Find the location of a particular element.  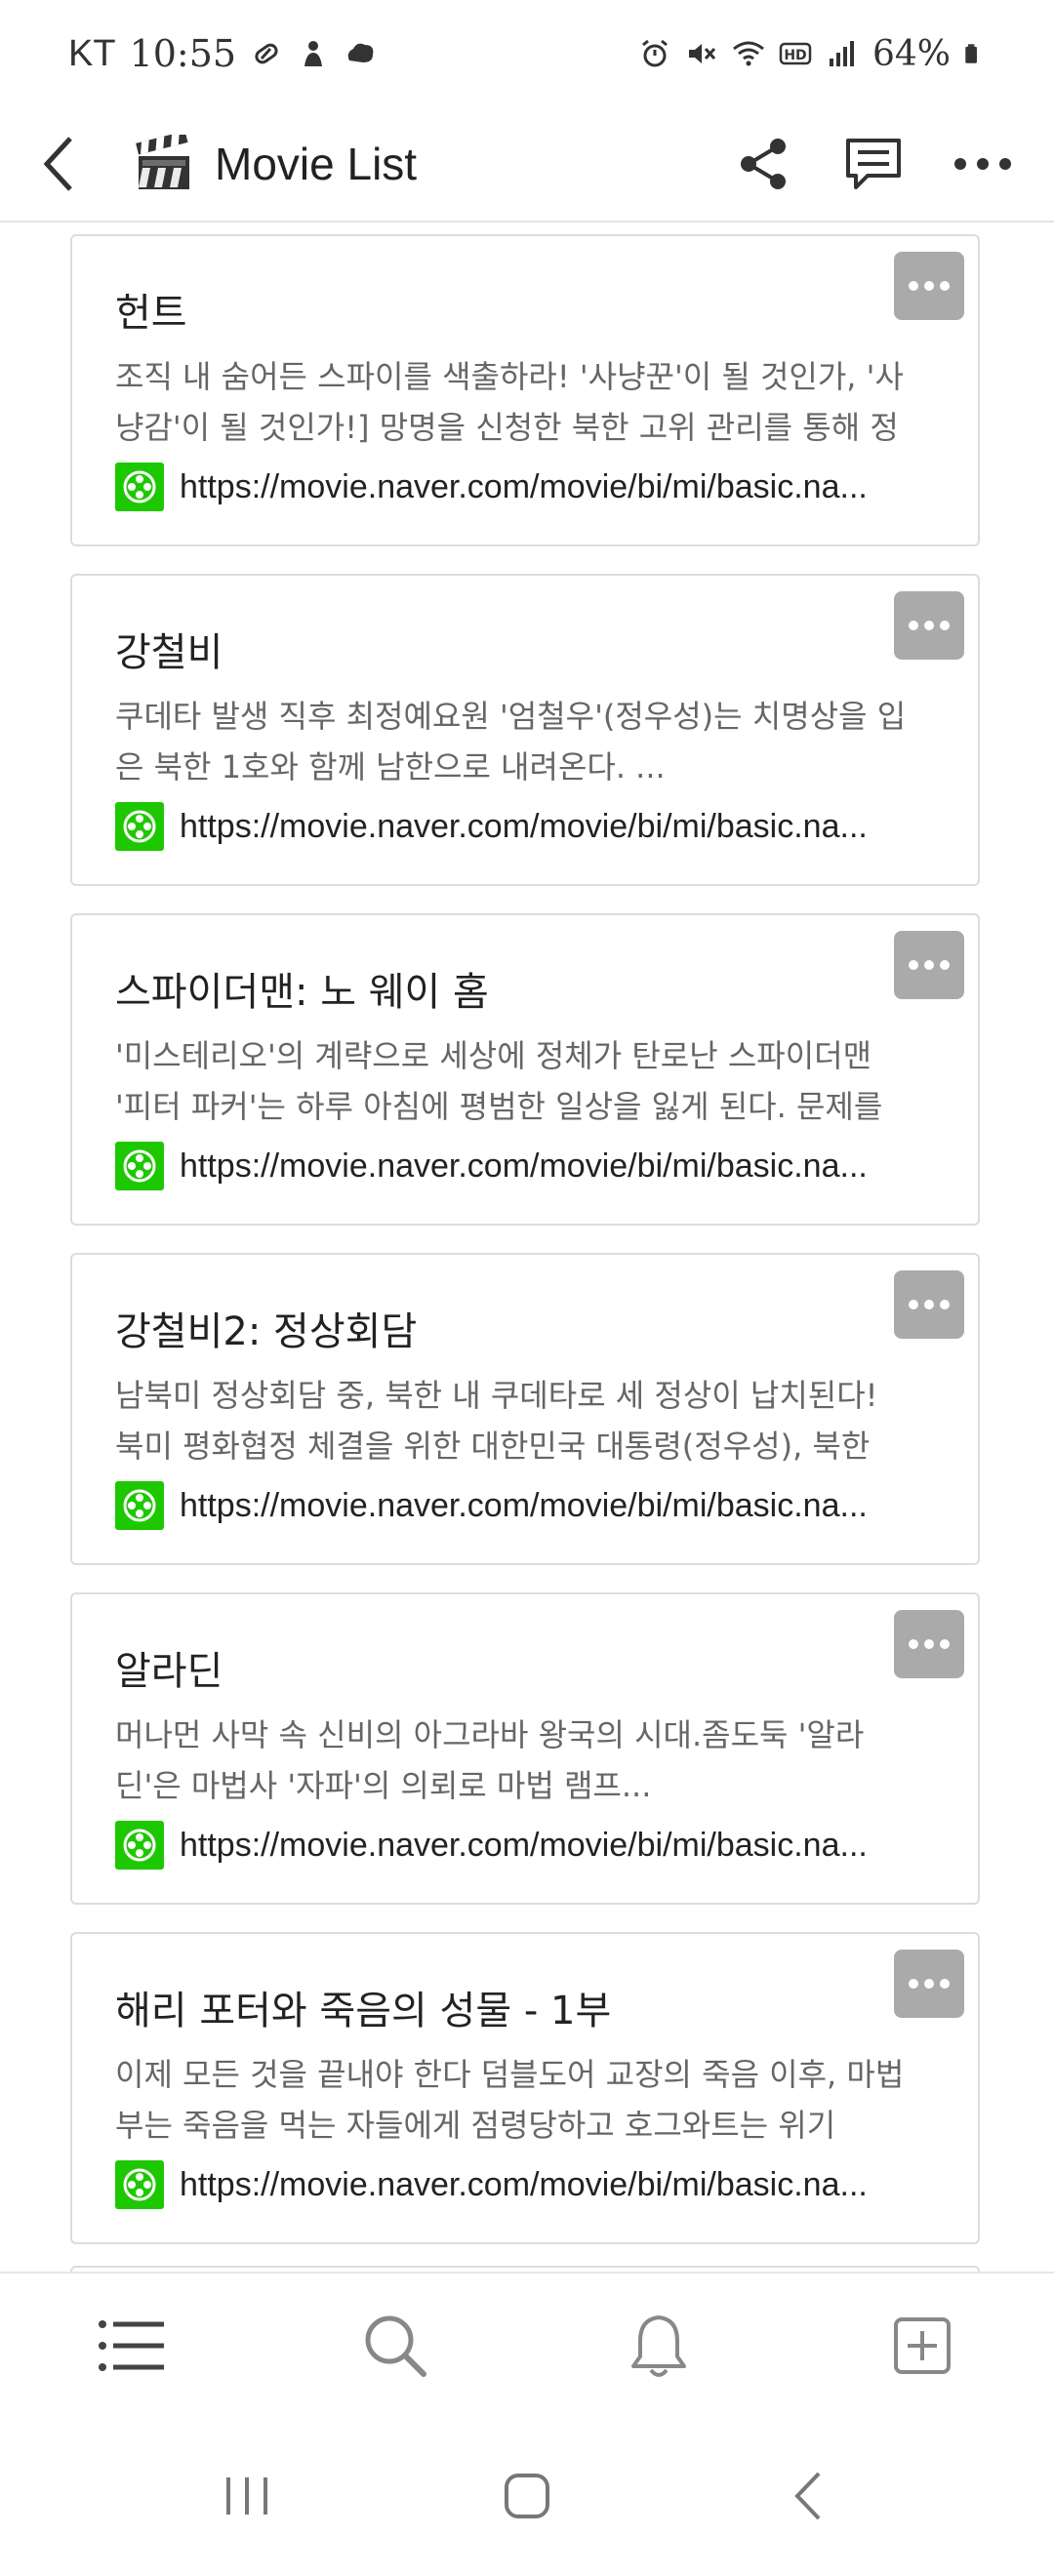

recent-apps-button is located at coordinates (247, 2496).